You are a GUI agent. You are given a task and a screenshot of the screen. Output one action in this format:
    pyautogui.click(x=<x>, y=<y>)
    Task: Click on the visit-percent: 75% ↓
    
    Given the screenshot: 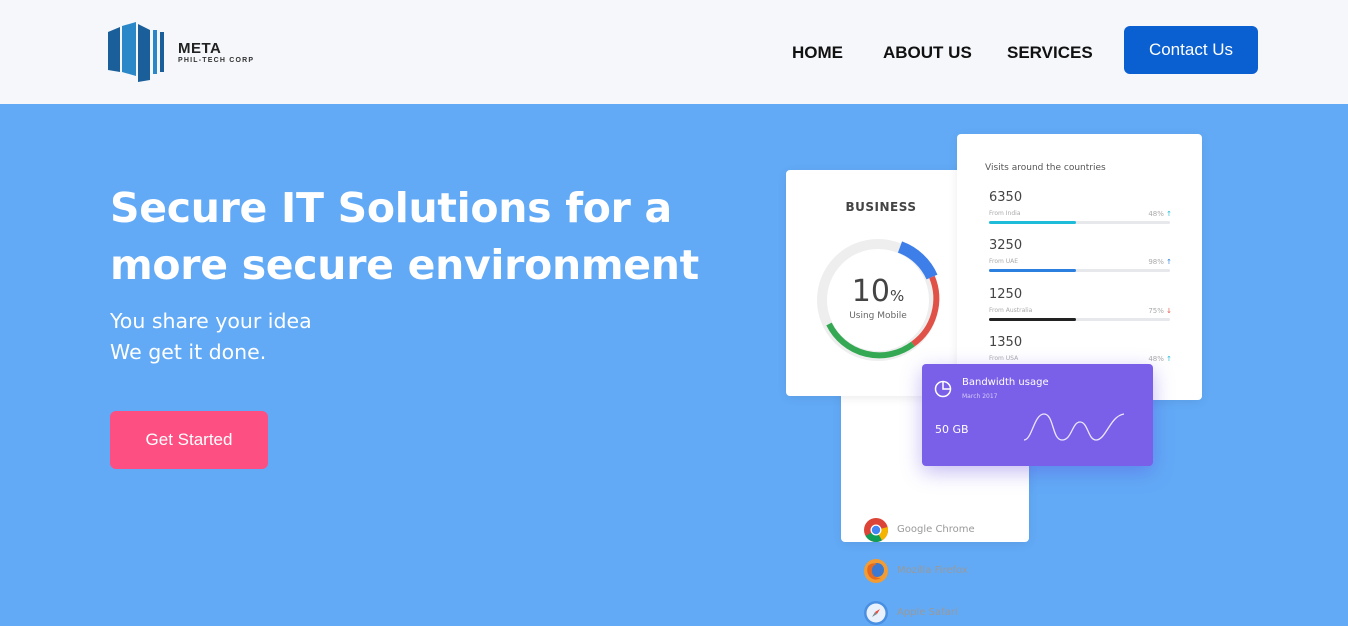 What is the action you would take?
    pyautogui.click(x=1160, y=311)
    